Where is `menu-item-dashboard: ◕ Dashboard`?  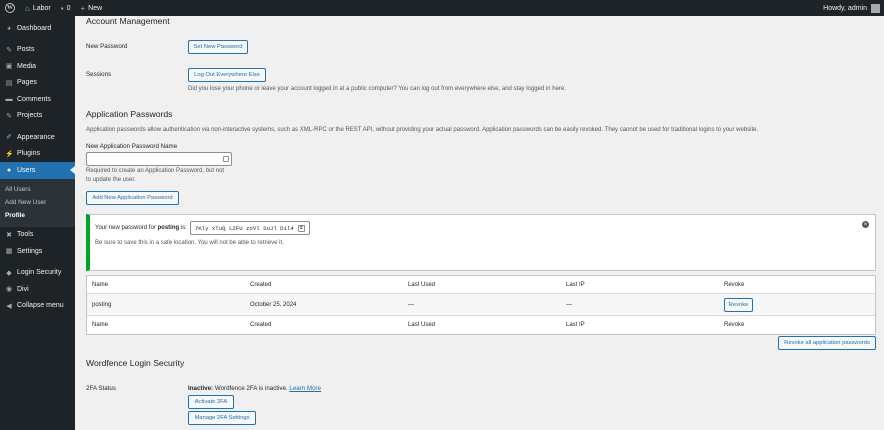 menu-item-dashboard: ◕ Dashboard is located at coordinates (37, 28).